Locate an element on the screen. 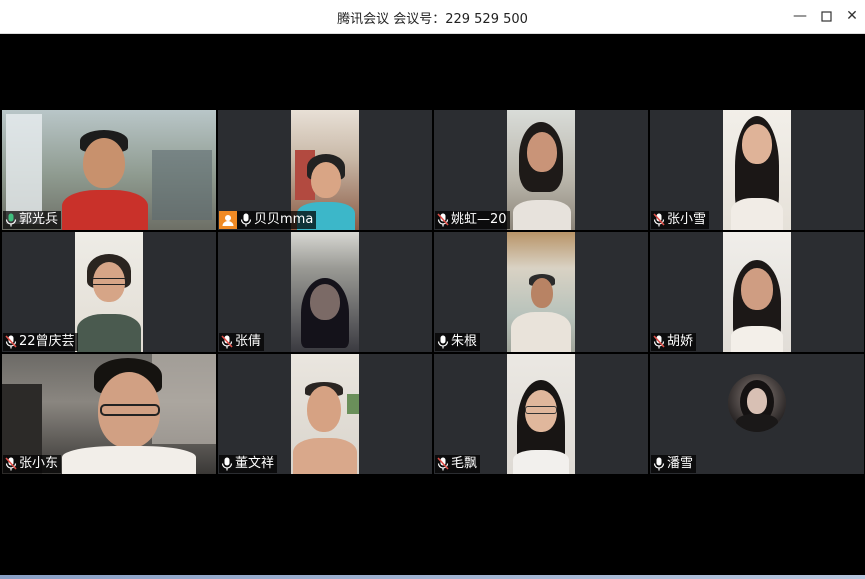  participant-tile: 张小雪 is located at coordinates (757, 170).